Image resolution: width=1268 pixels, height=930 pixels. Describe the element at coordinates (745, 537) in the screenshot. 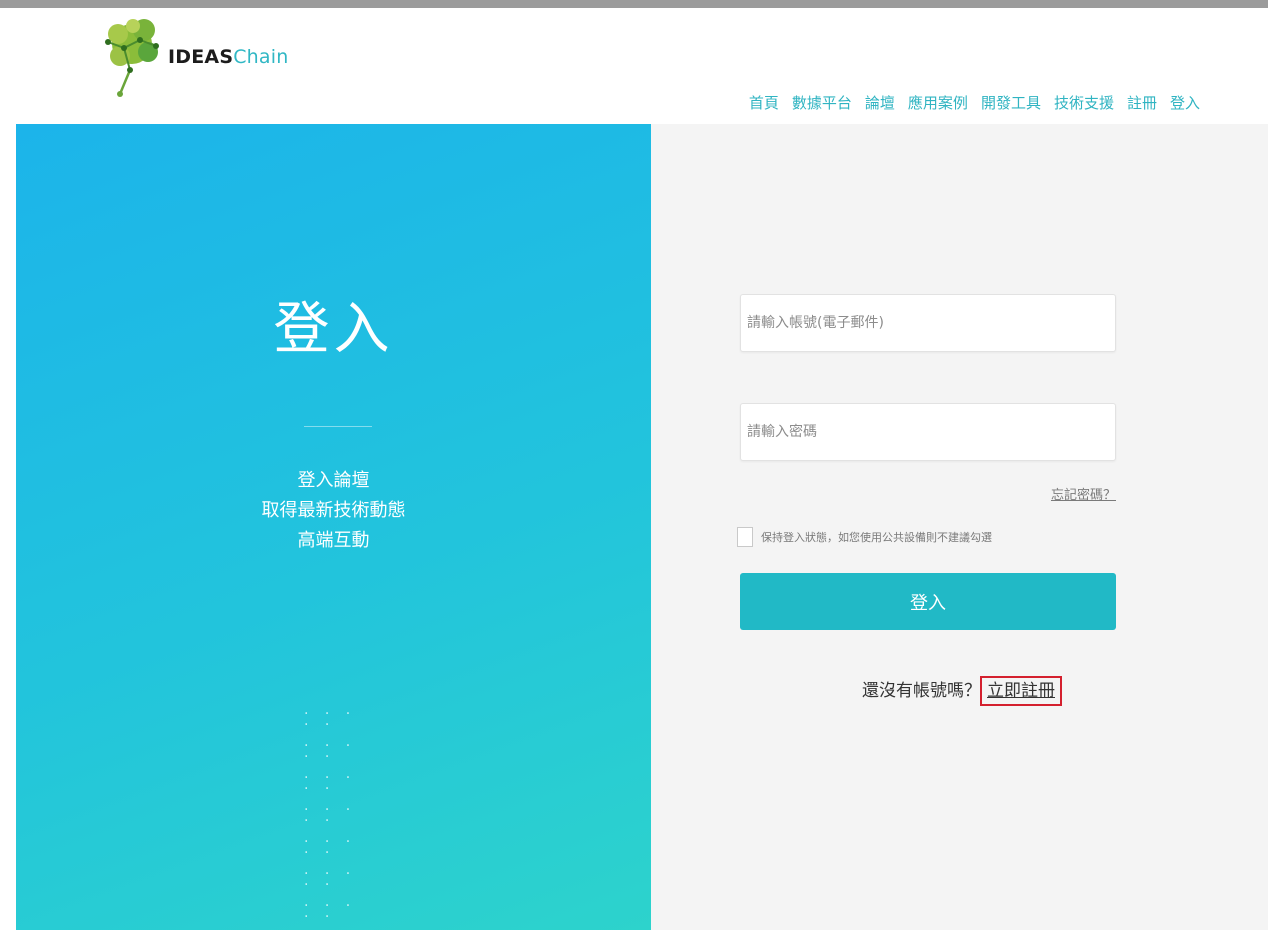

I see `remember-me-checkbox` at that location.